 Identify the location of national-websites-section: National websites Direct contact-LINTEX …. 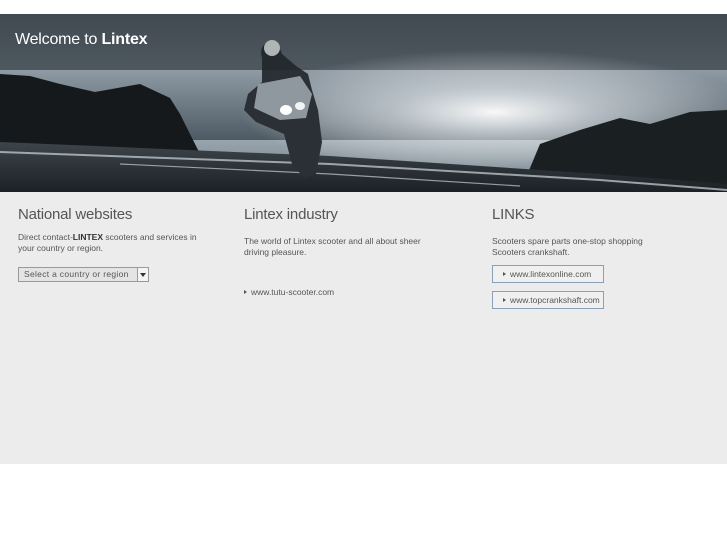
(110, 244).